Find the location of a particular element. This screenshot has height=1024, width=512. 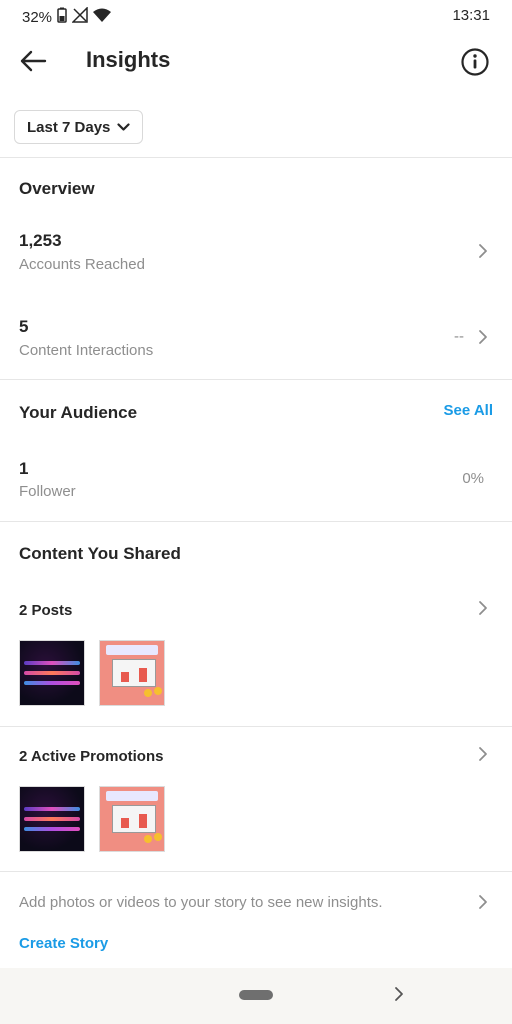

content-shared-title: Content You Shared is located at coordinates (100, 553).